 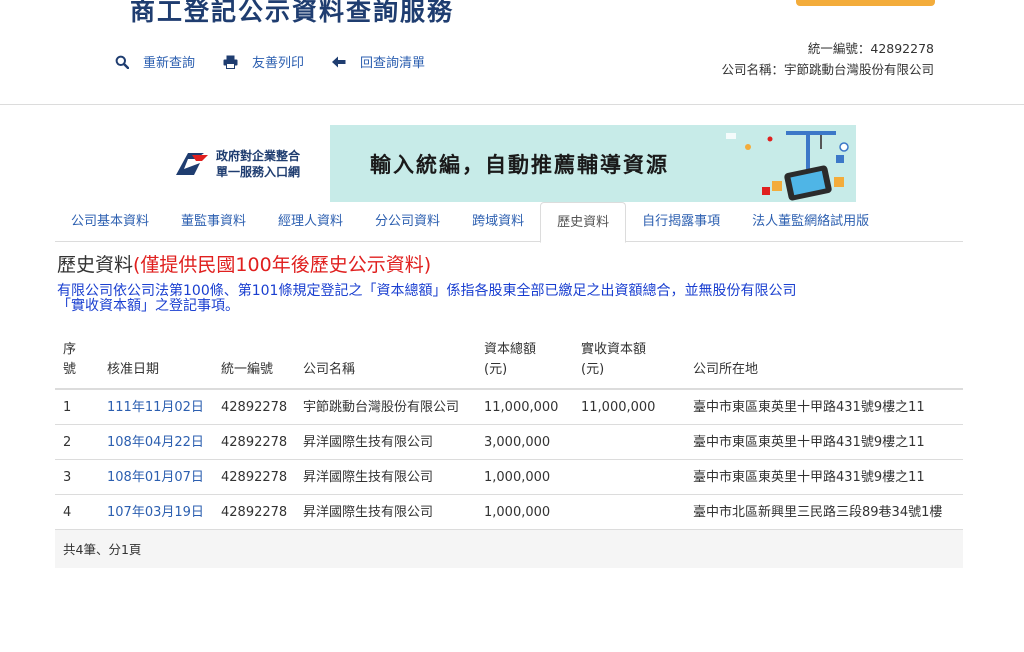 What do you see at coordinates (278, 63) in the screenshot?
I see `print-label: 友善列印` at bounding box center [278, 63].